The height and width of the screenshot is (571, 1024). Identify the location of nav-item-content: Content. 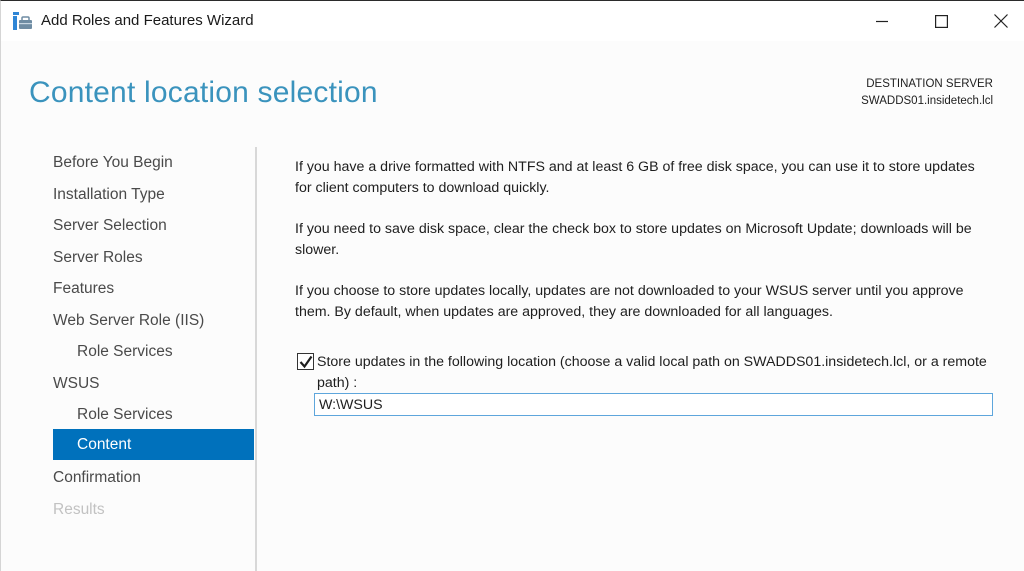
(153, 444).